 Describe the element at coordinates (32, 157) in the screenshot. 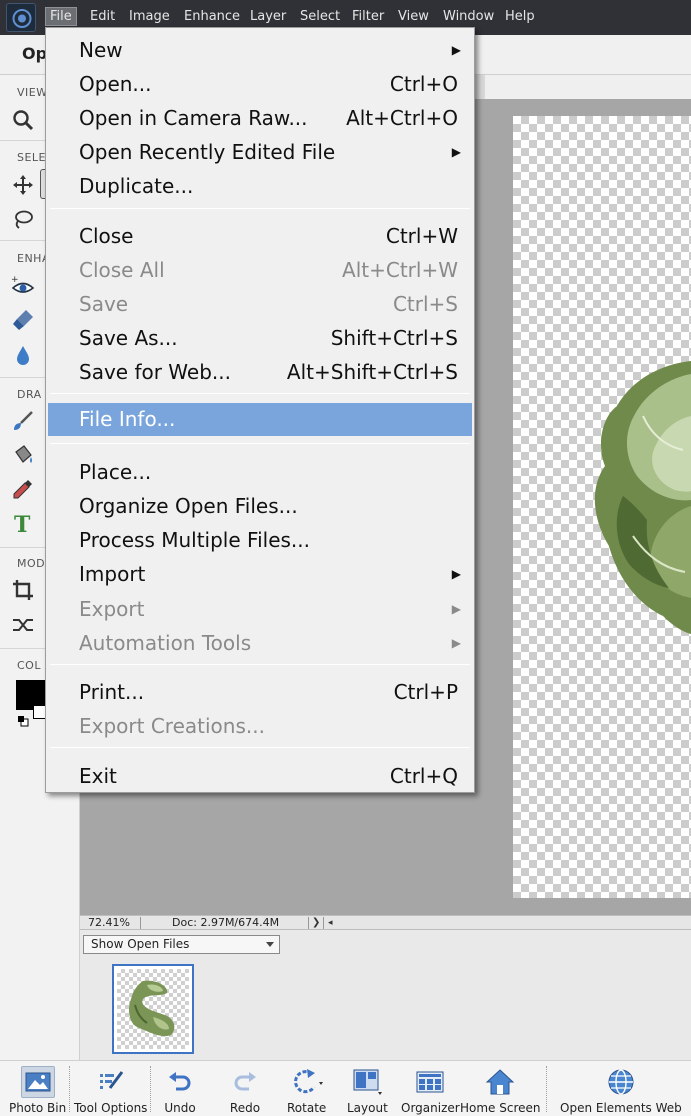

I see `toolbox-section-select: SELE` at that location.